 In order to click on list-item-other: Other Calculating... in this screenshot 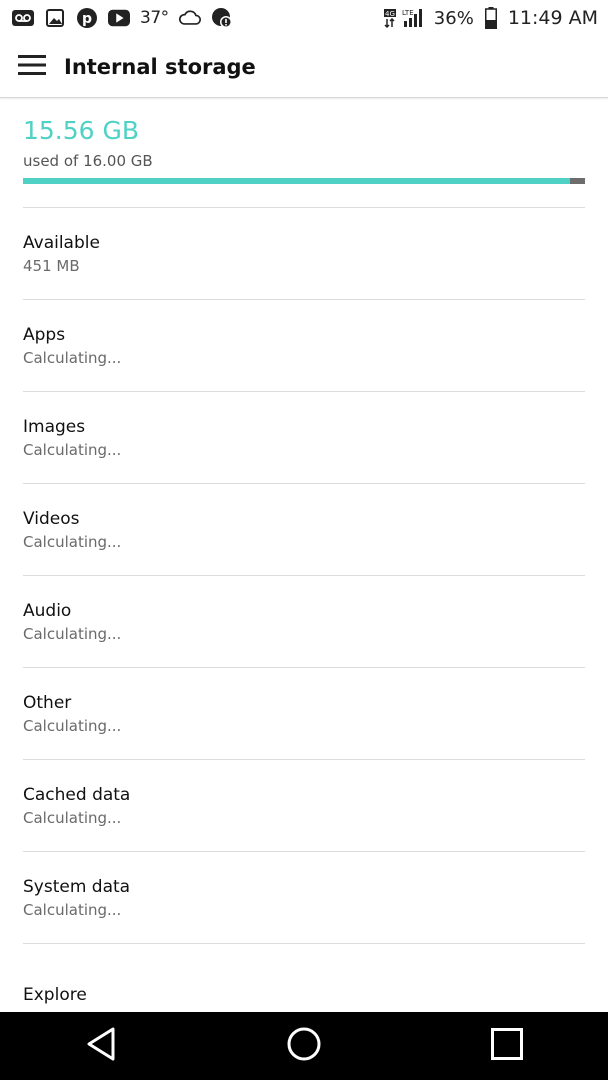, I will do `click(304, 714)`.